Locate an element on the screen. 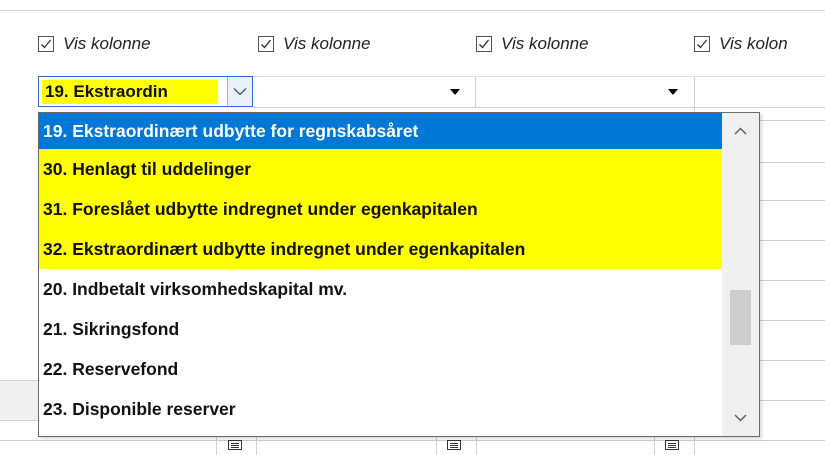 This screenshot has height=455, width=825. vertical-scrollbar is located at coordinates (740, 274).